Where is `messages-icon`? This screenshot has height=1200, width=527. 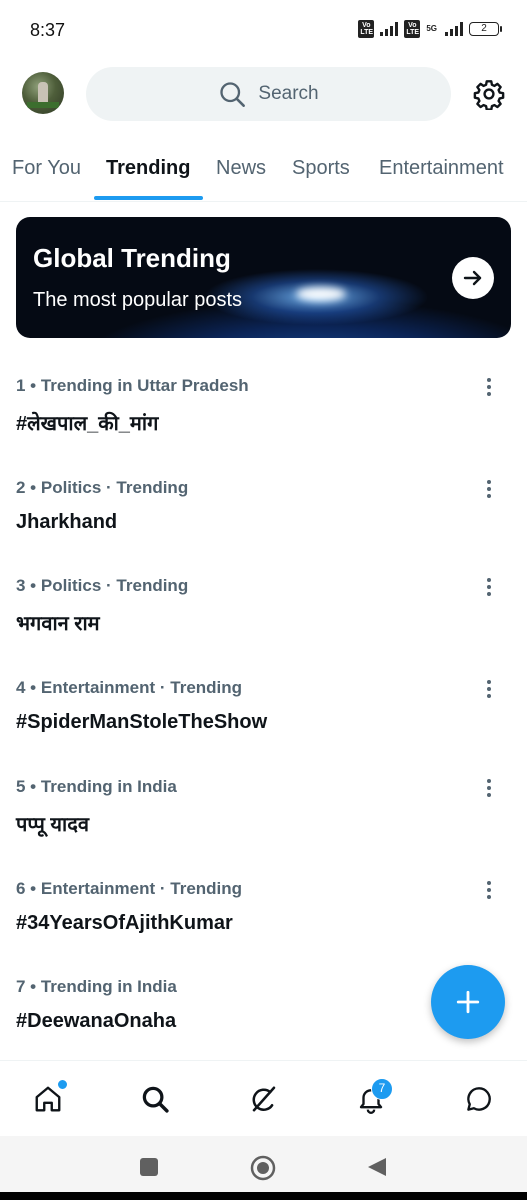 messages-icon is located at coordinates (479, 1099).